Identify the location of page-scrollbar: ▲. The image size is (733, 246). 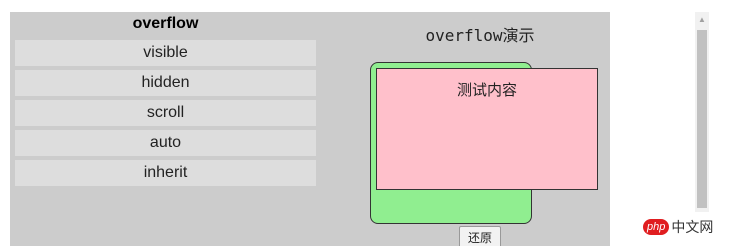
(702, 112).